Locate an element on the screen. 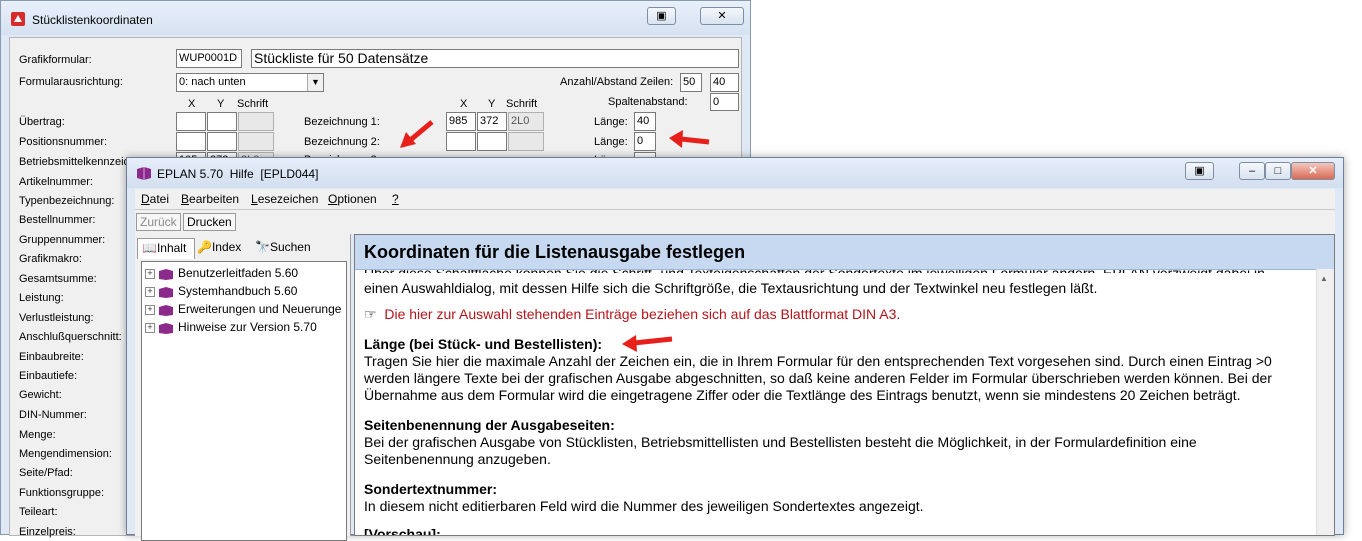  col-x-header: X is located at coordinates (192, 104).